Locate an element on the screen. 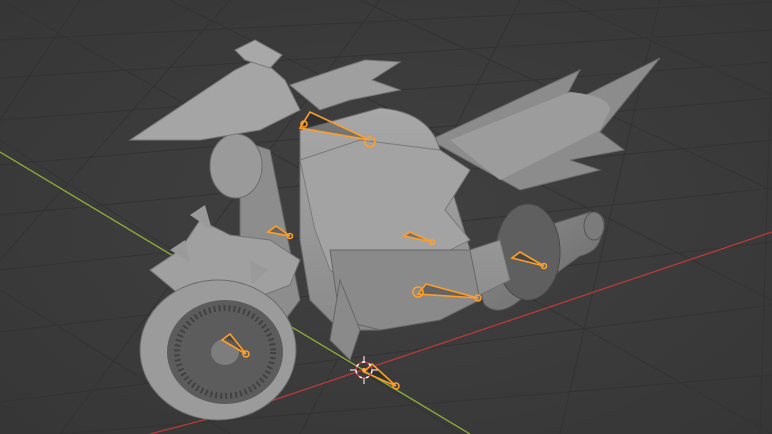 Image resolution: width=772 pixels, height=434 pixels. rear-wheel is located at coordinates (528, 252).